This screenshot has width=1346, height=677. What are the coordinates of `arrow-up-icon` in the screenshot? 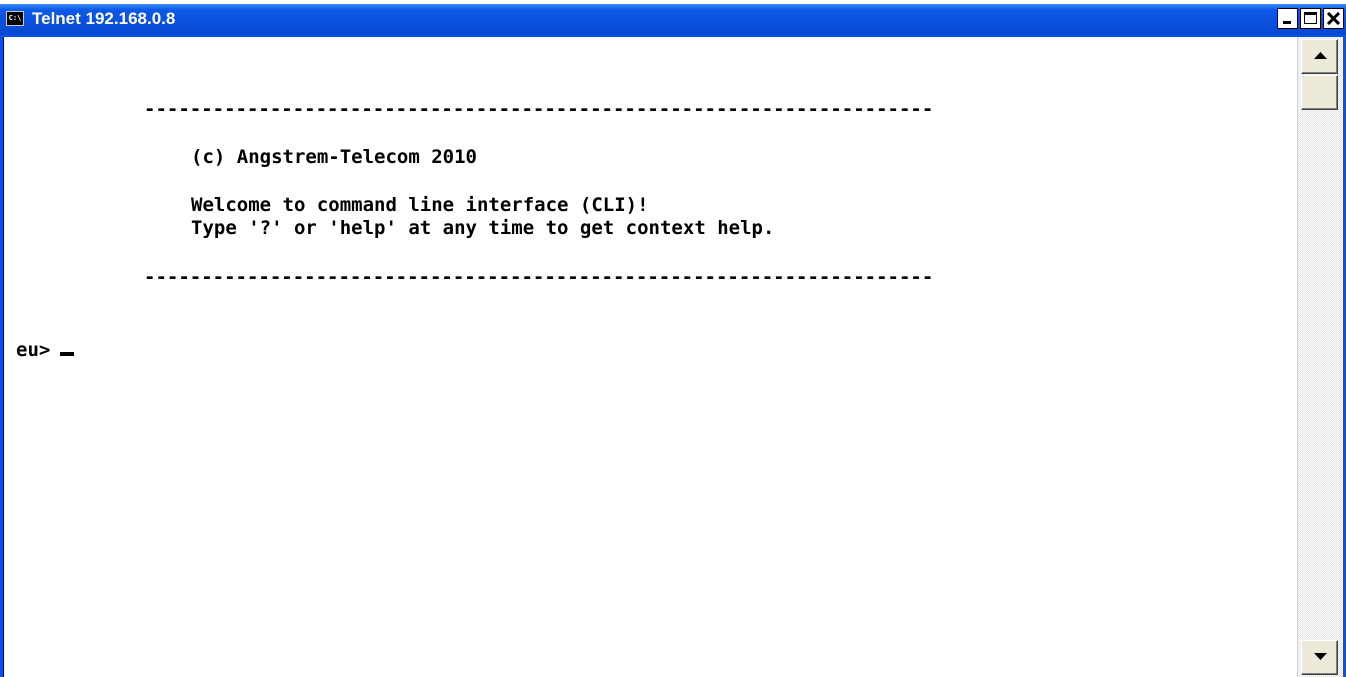 It's located at (1320, 55).